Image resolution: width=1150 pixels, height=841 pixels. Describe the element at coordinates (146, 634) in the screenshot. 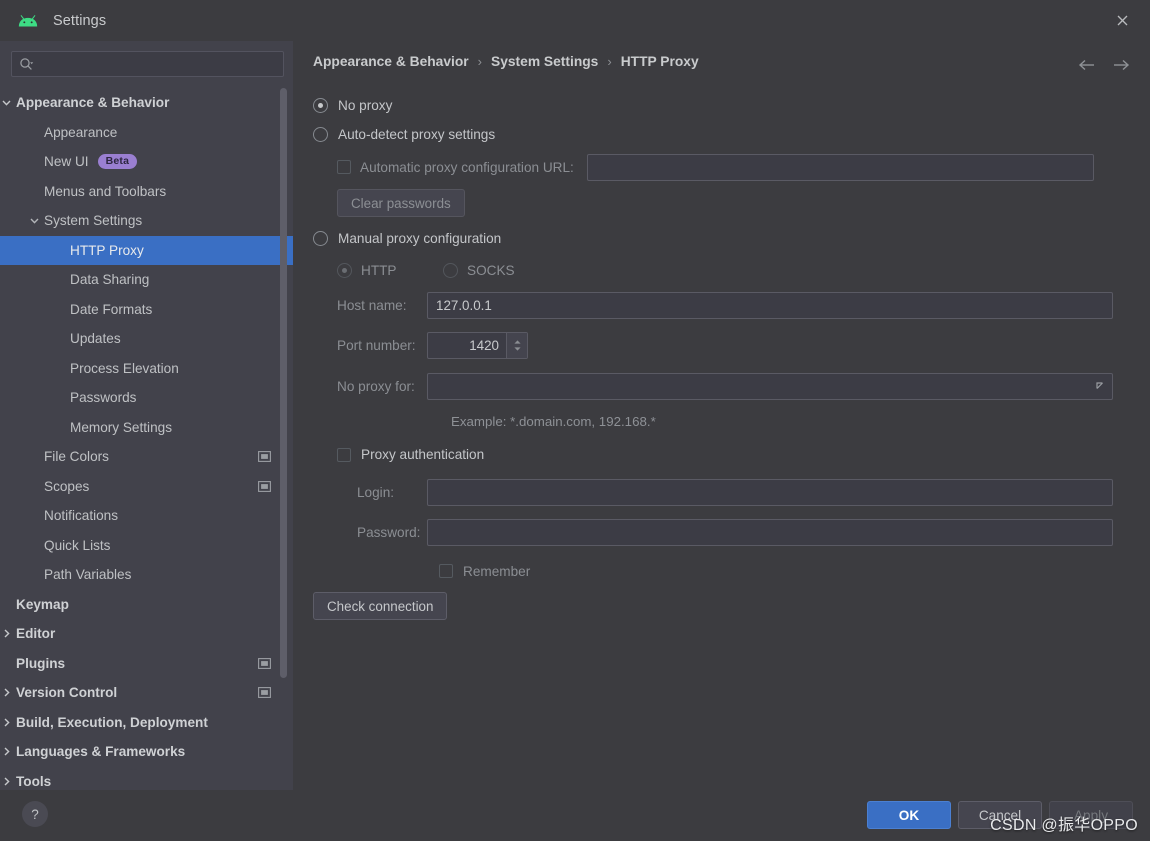

I see `sidebar-item-editor: Editor` at that location.